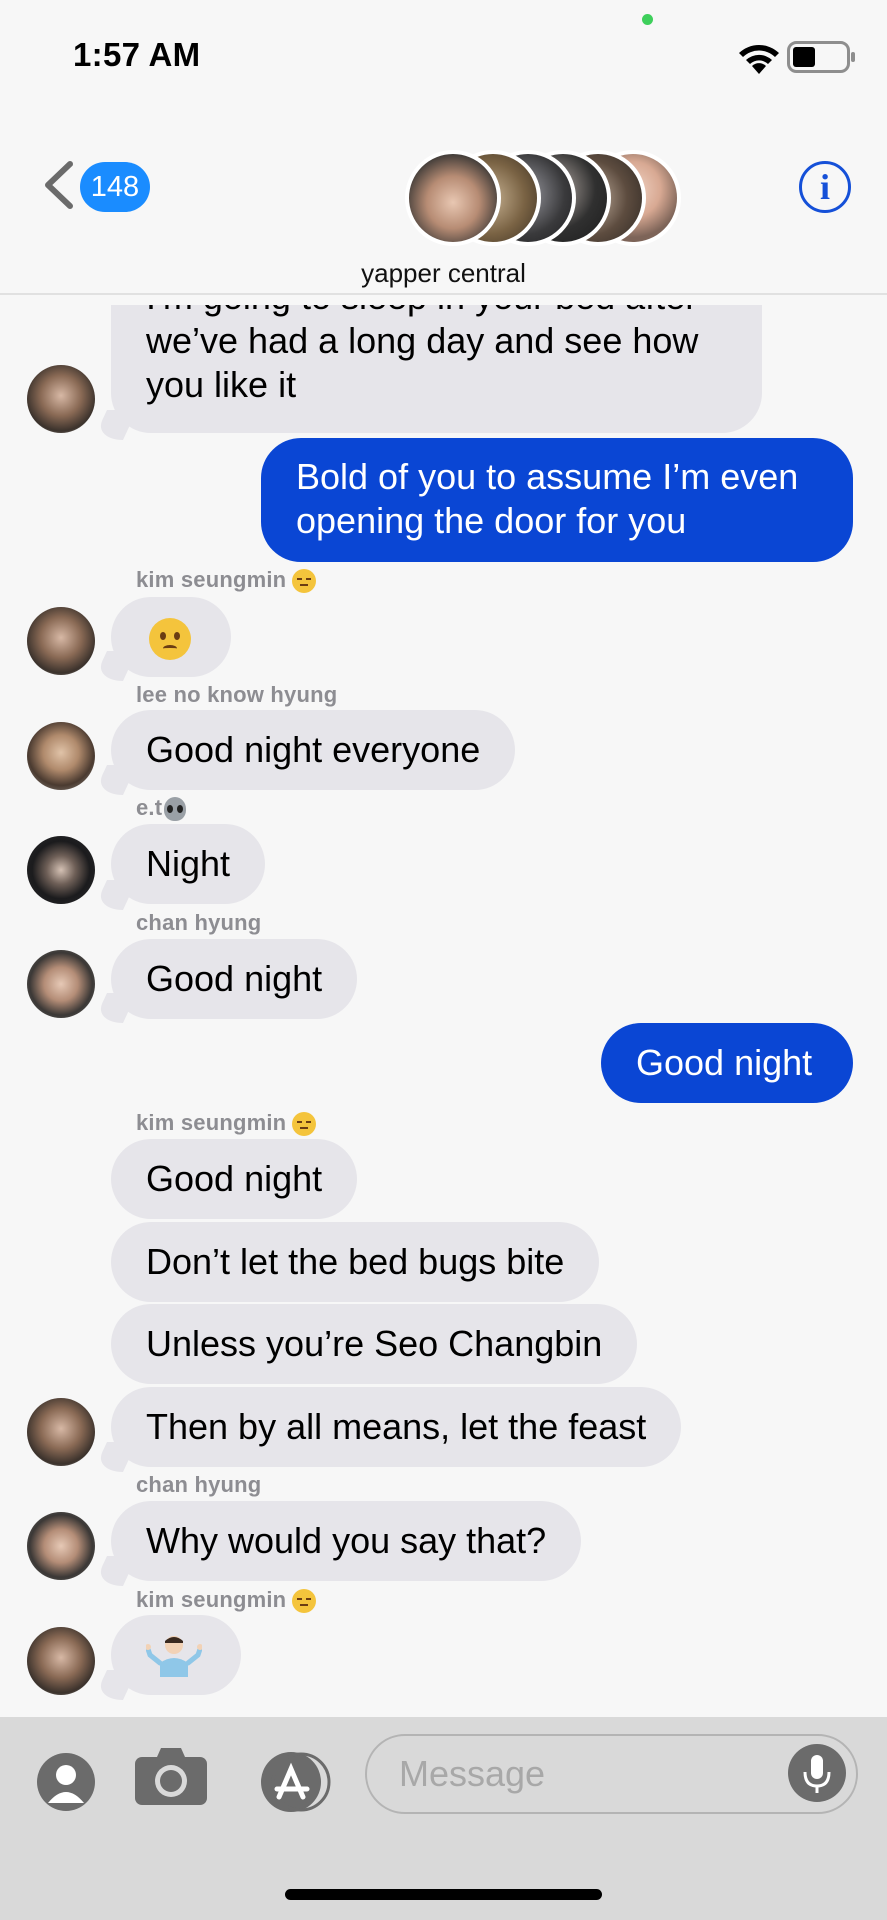 Image resolution: width=887 pixels, height=1920 pixels. Describe the element at coordinates (825, 187) in the screenshot. I see `info-icon: i` at that location.